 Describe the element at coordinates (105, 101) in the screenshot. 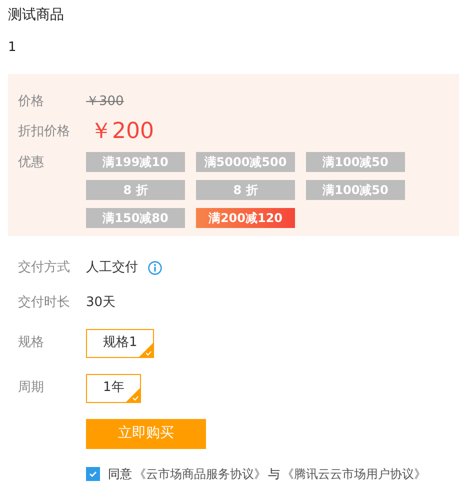

I see `original-price: ￥300` at that location.